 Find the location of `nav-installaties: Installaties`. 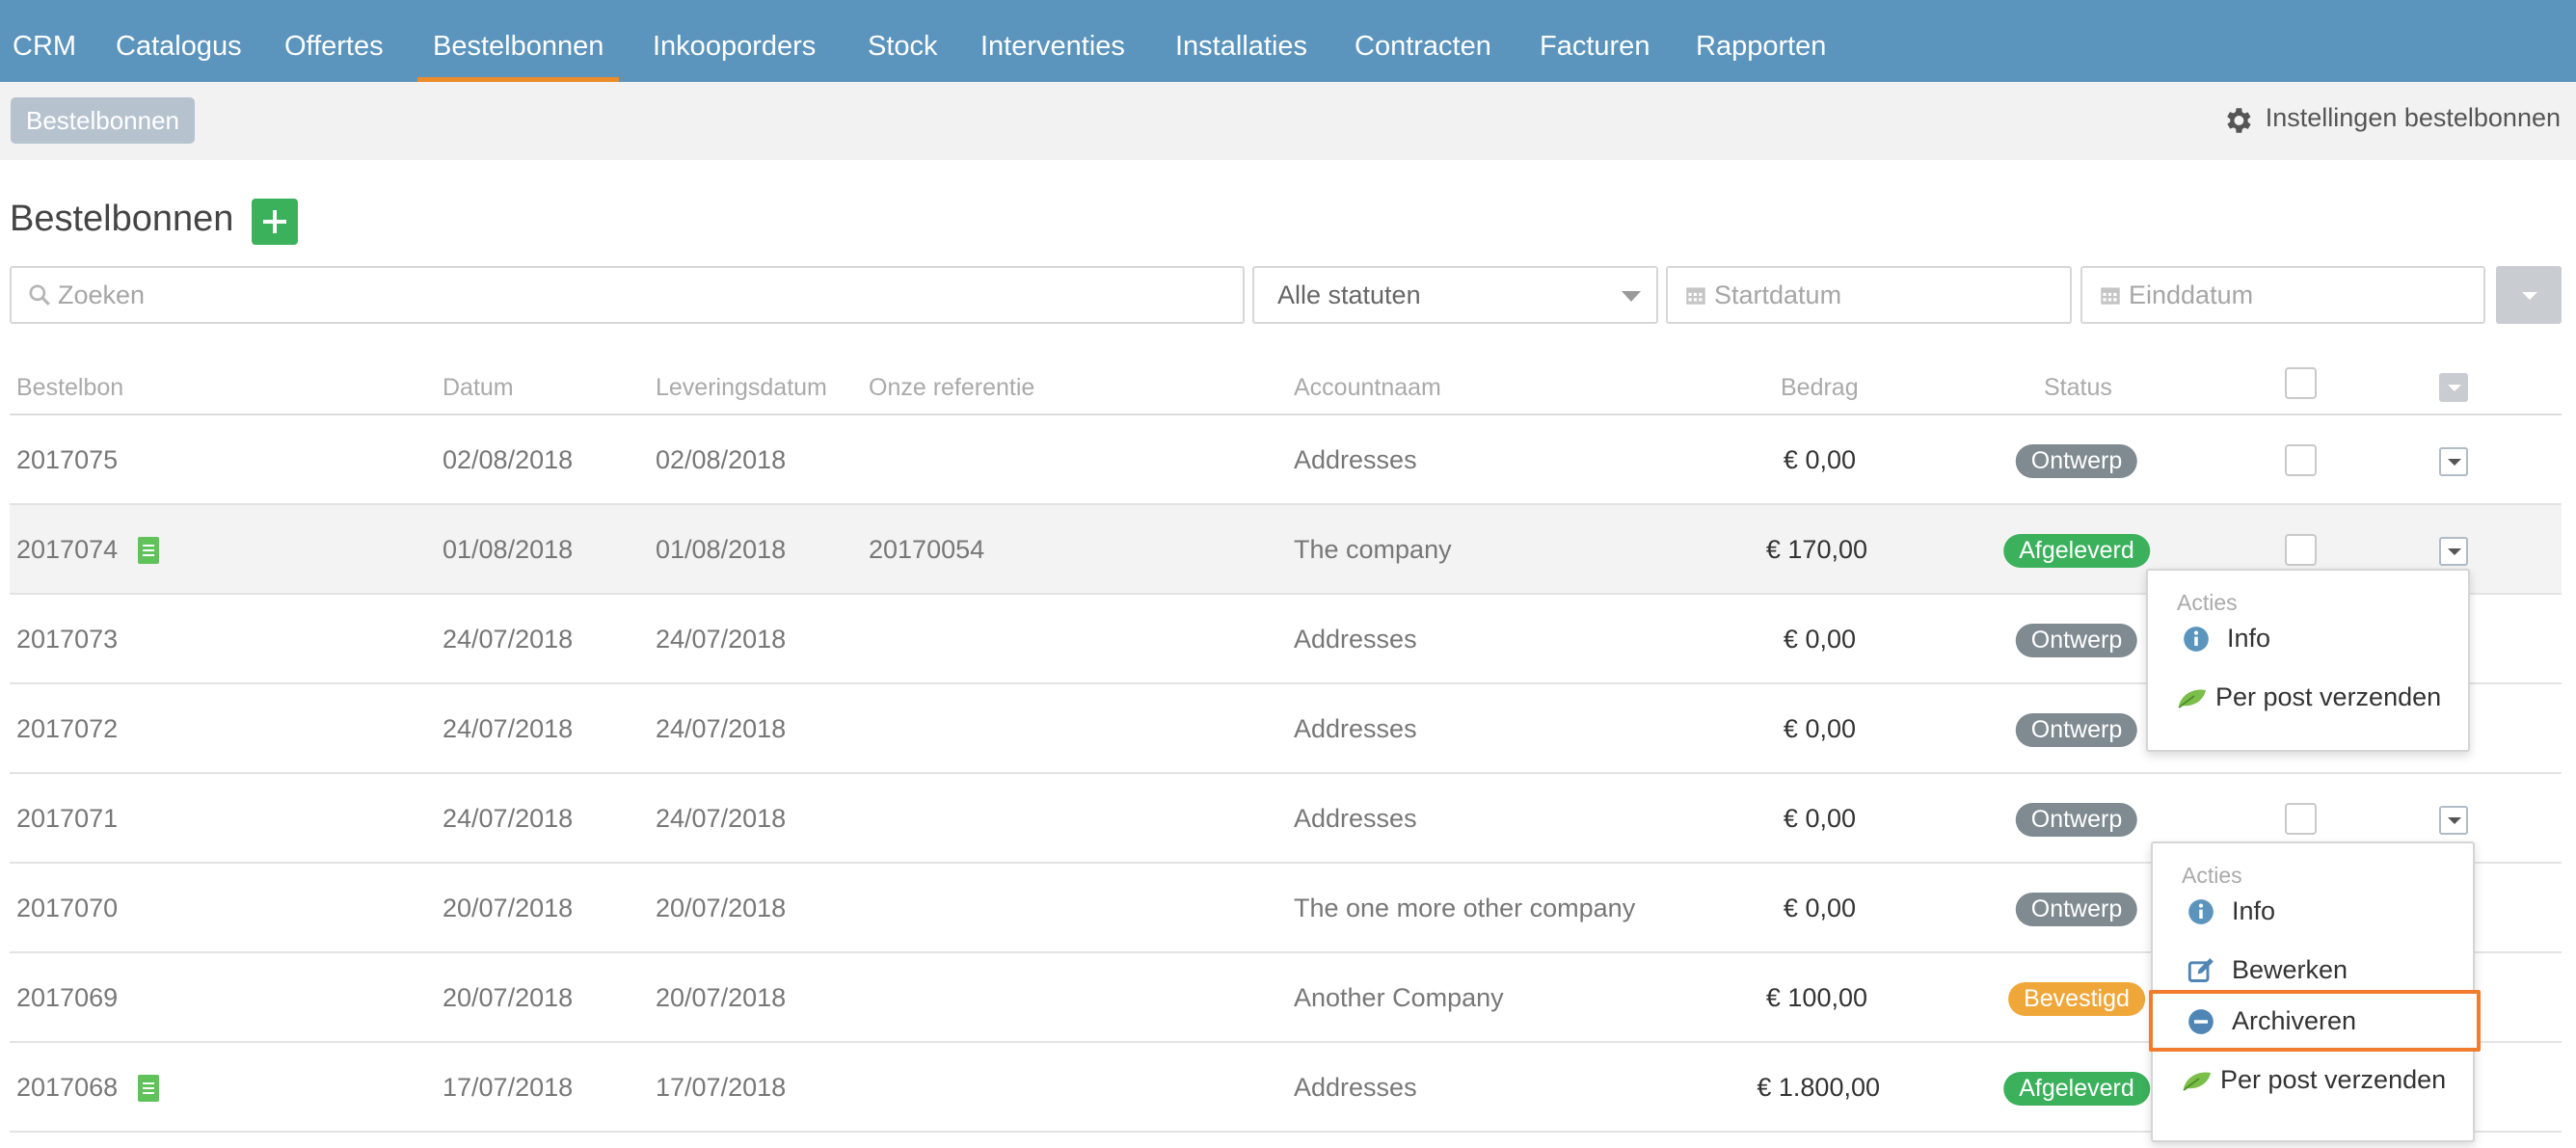

nav-installaties: Installaties is located at coordinates (1241, 41).